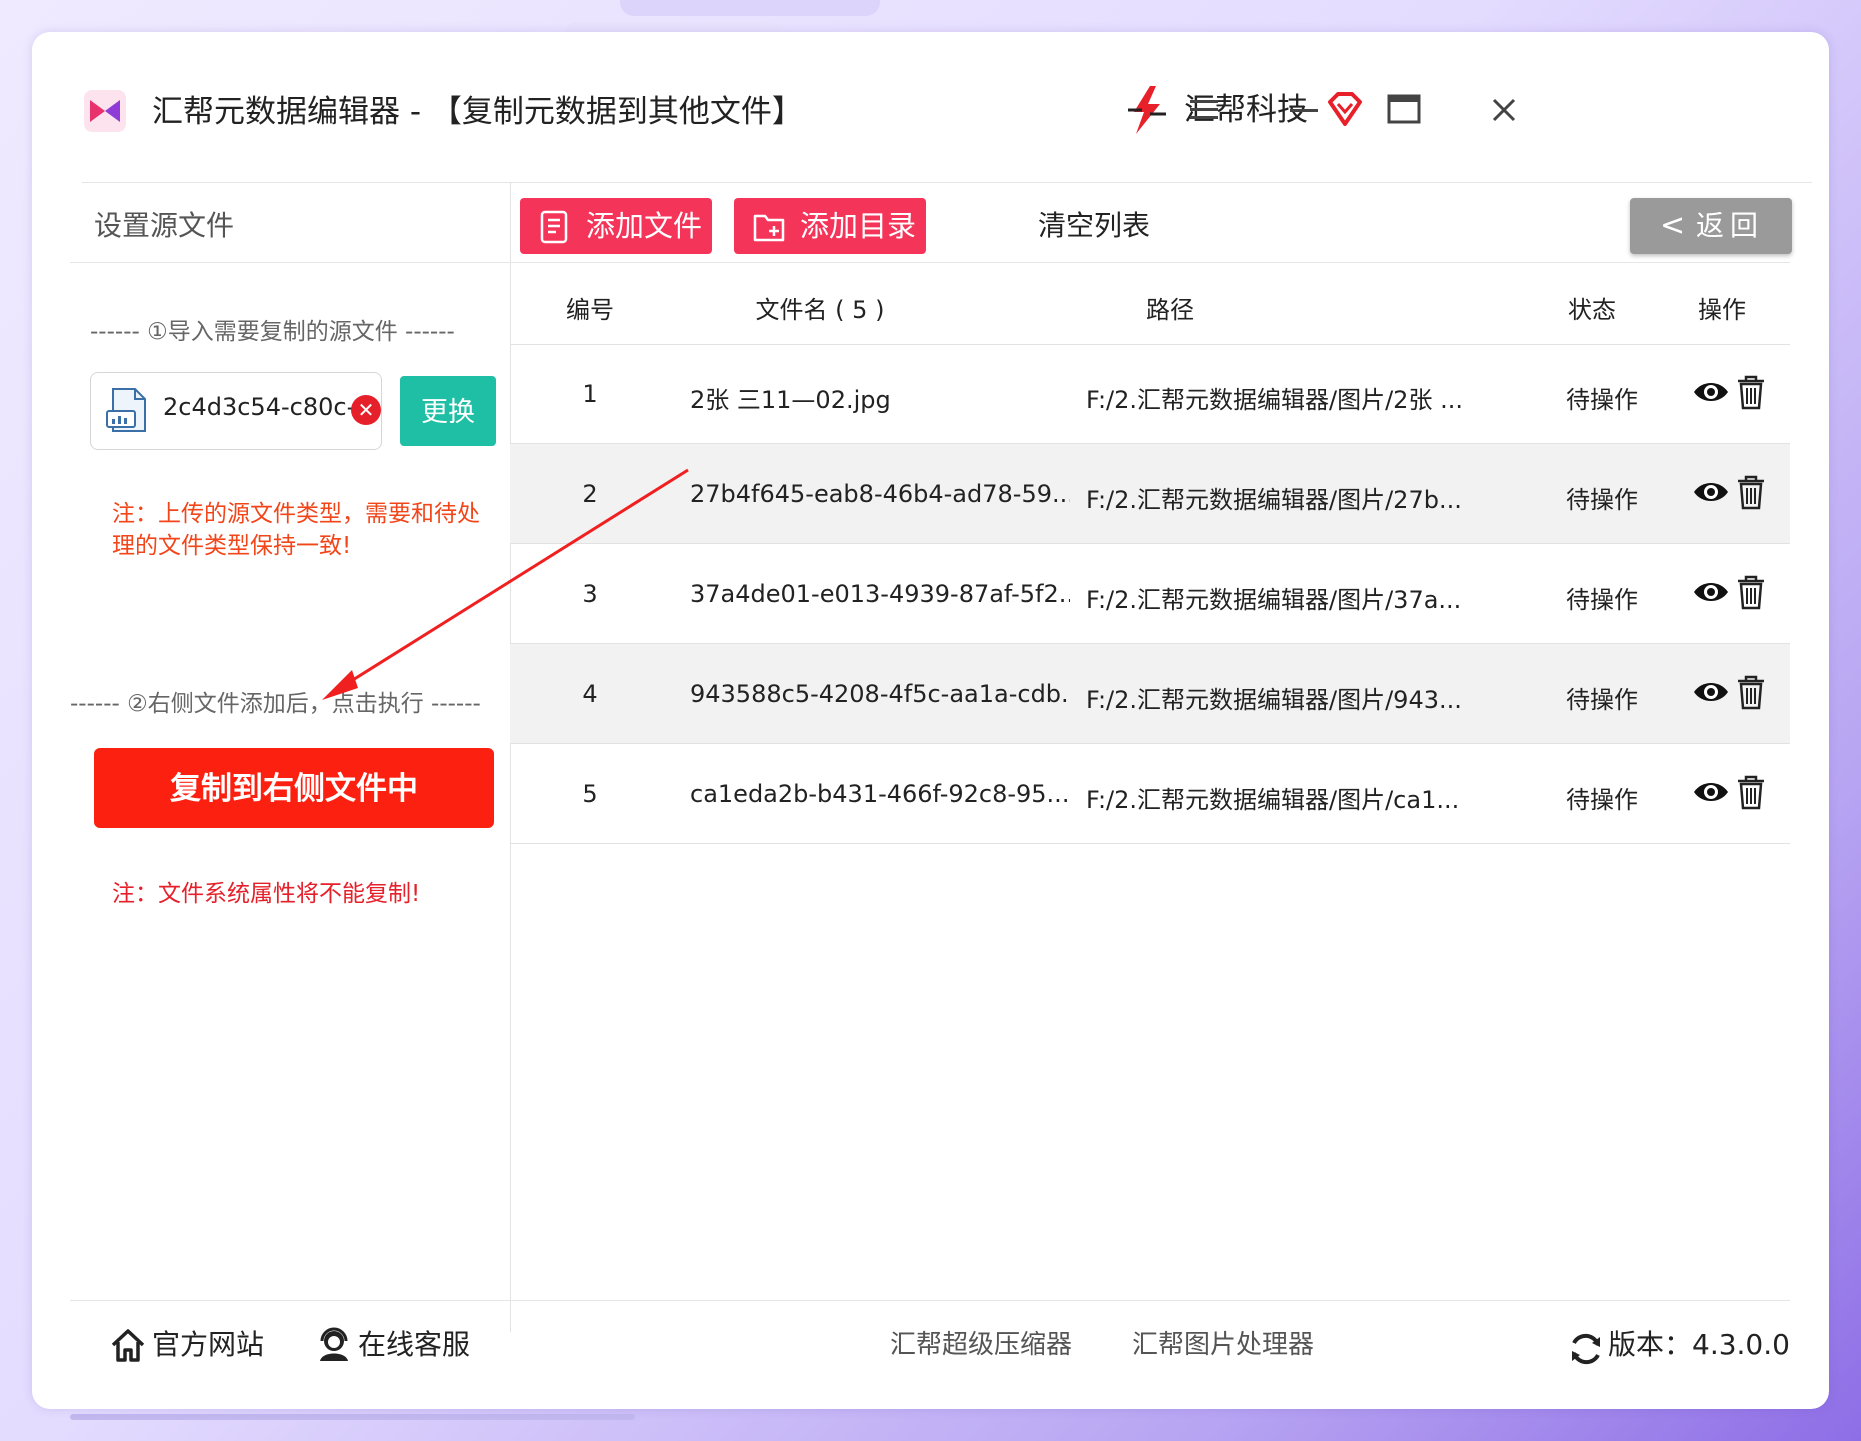 This screenshot has height=1441, width=1861. I want to click on online-service-link: 在线客服, so click(414, 1345).